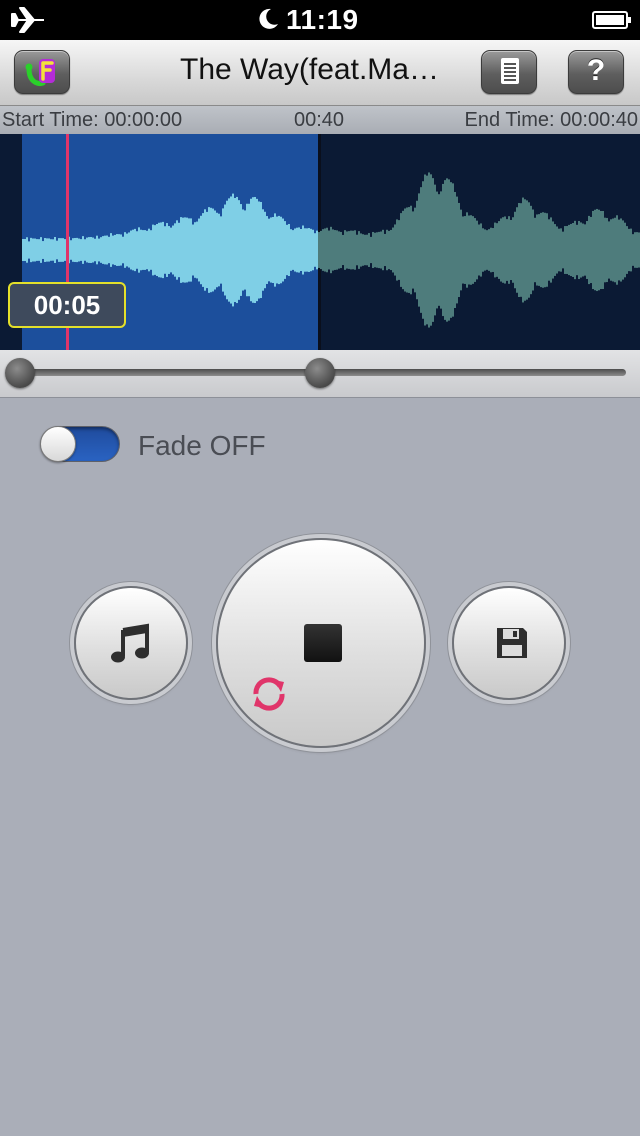 The image size is (640, 1136). Describe the element at coordinates (512, 643) in the screenshot. I see `floppy-disk-icon` at that location.